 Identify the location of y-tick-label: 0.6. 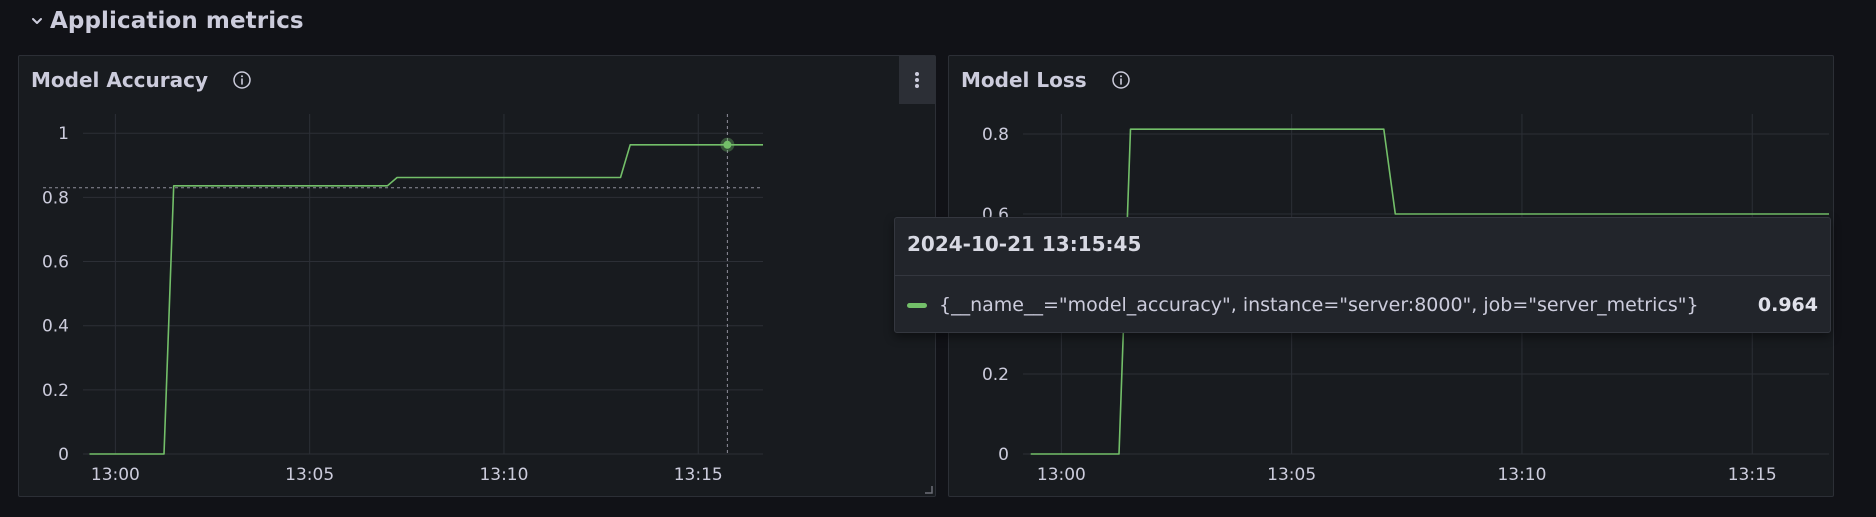
(55, 263).